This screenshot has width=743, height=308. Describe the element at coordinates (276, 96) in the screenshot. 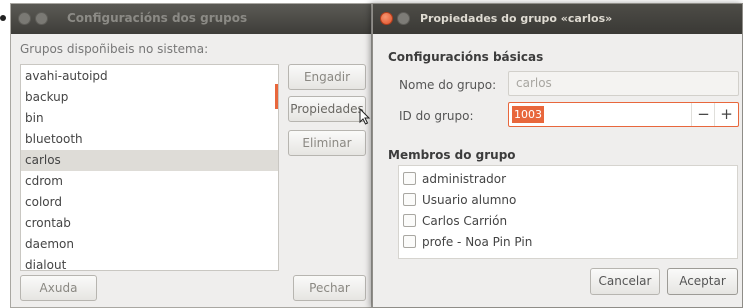

I see `list-scrollbar` at that location.